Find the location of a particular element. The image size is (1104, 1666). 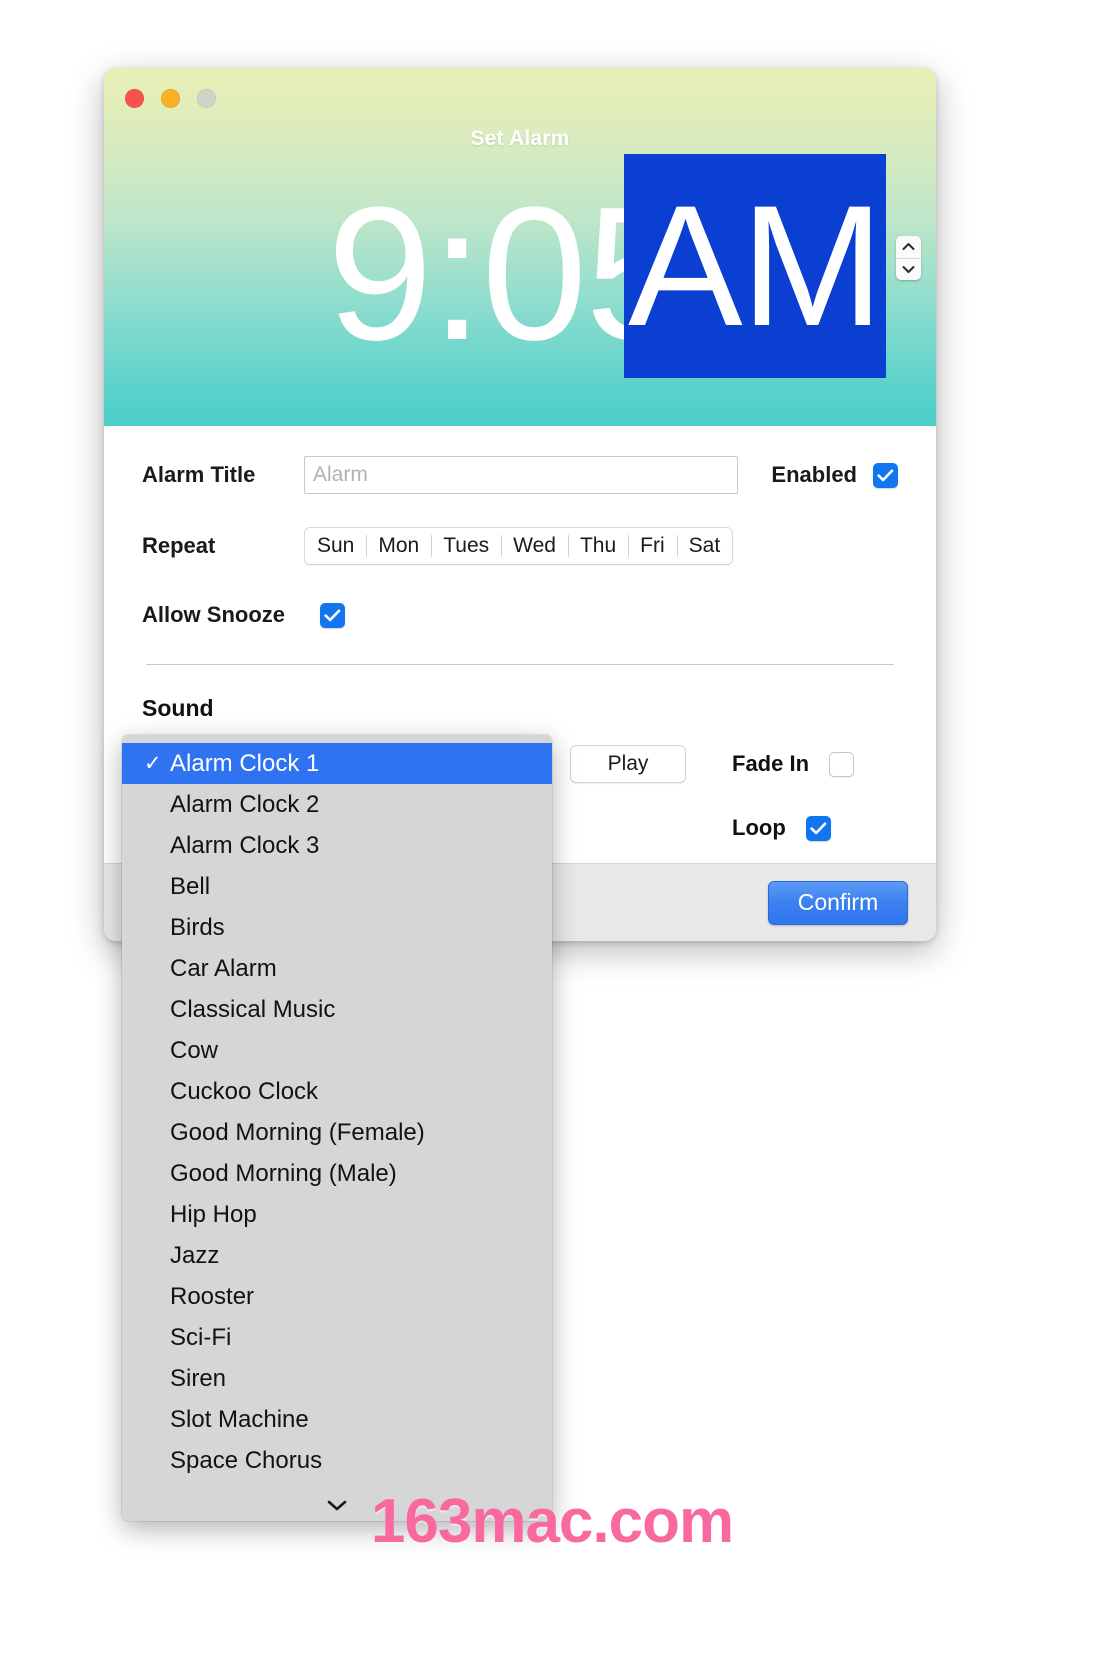

repeat-day-wed: Wed is located at coordinates (534, 546).